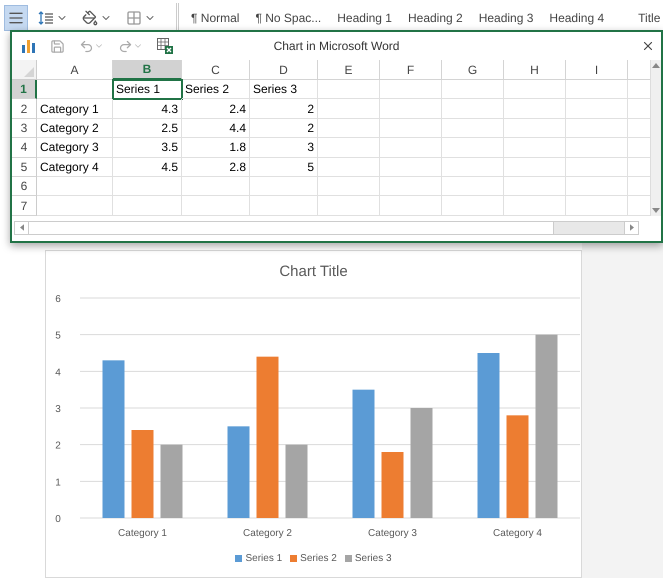 This screenshot has height=578, width=663. Describe the element at coordinates (473, 70) in the screenshot. I see `column-header: G` at that location.